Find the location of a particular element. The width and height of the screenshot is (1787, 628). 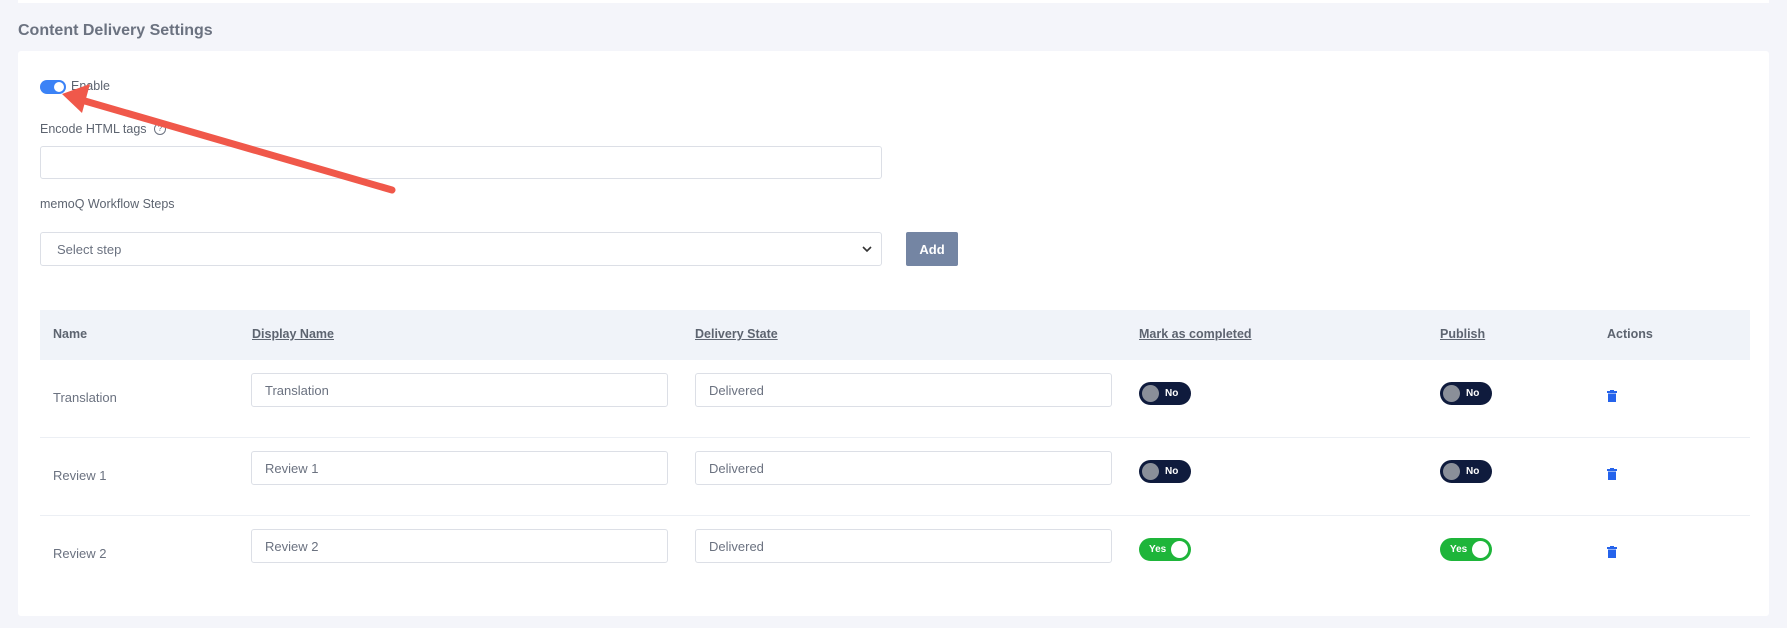

row-name: Translation is located at coordinates (85, 397).